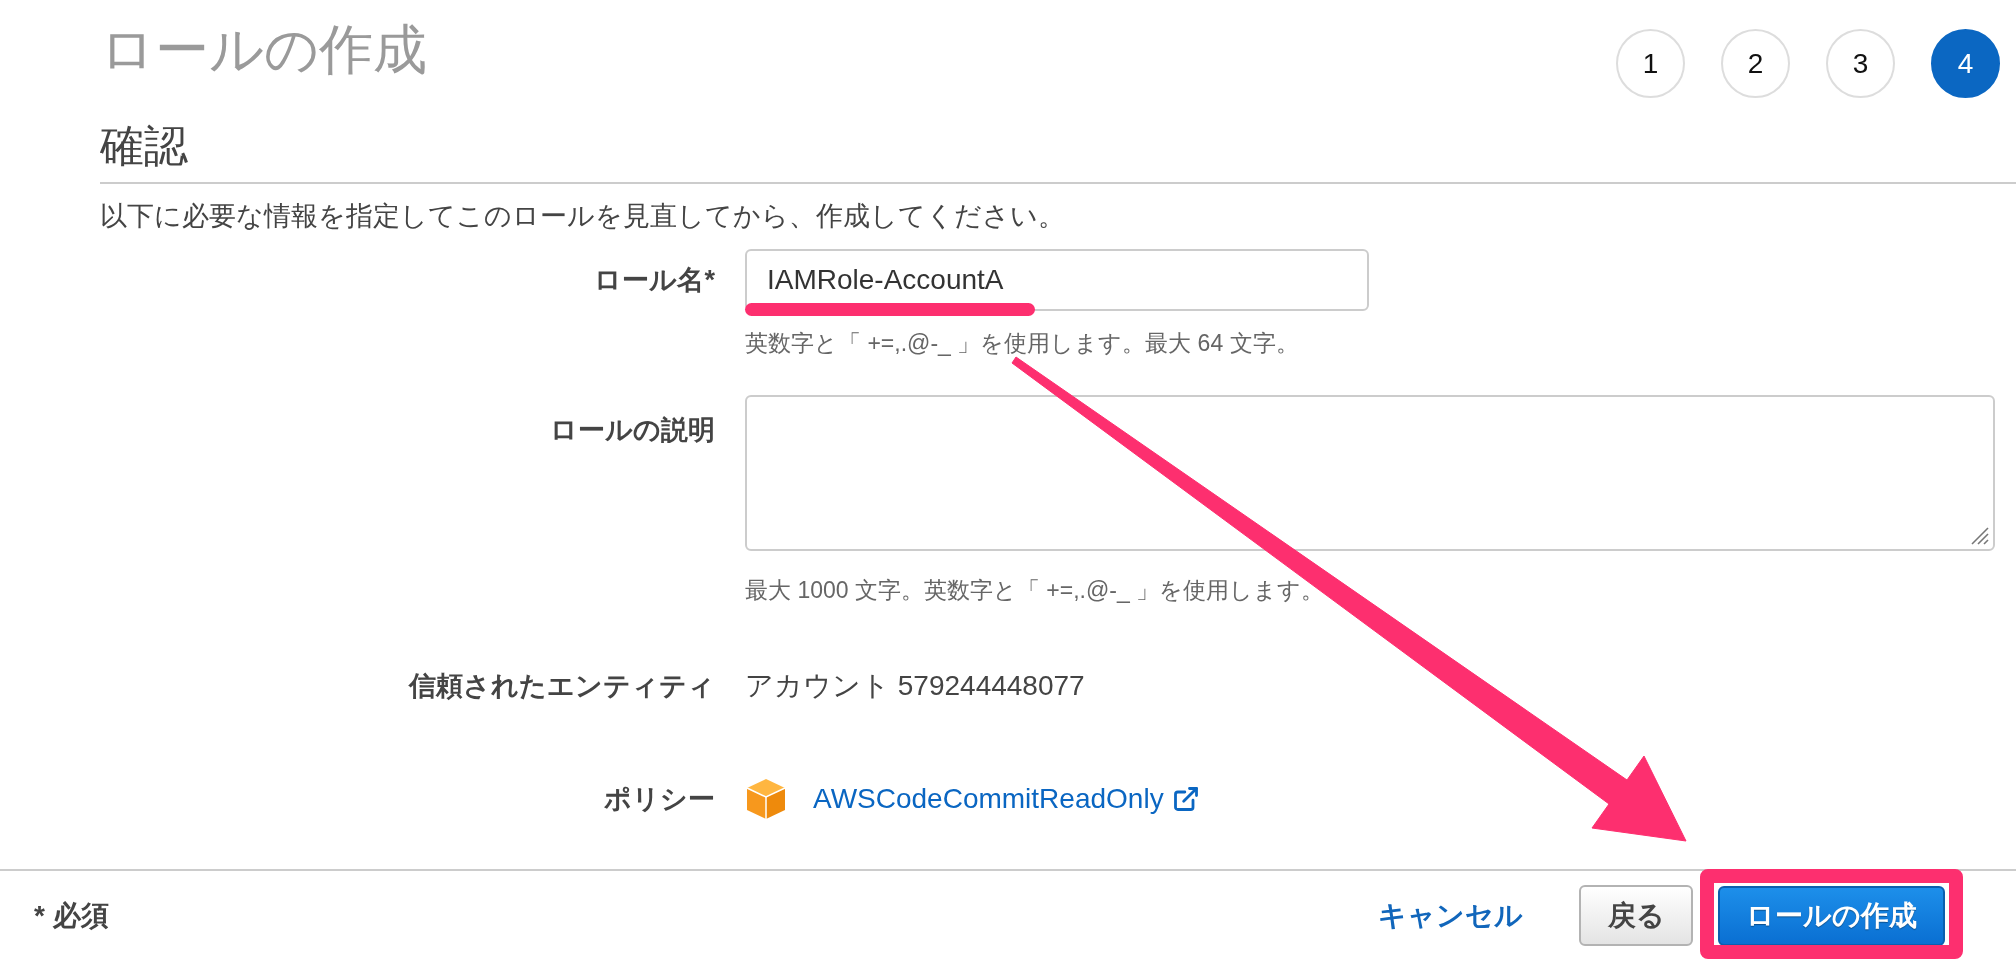 The width and height of the screenshot is (2016, 960). Describe the element at coordinates (654, 280) in the screenshot. I see `field-label: ロール名*` at that location.